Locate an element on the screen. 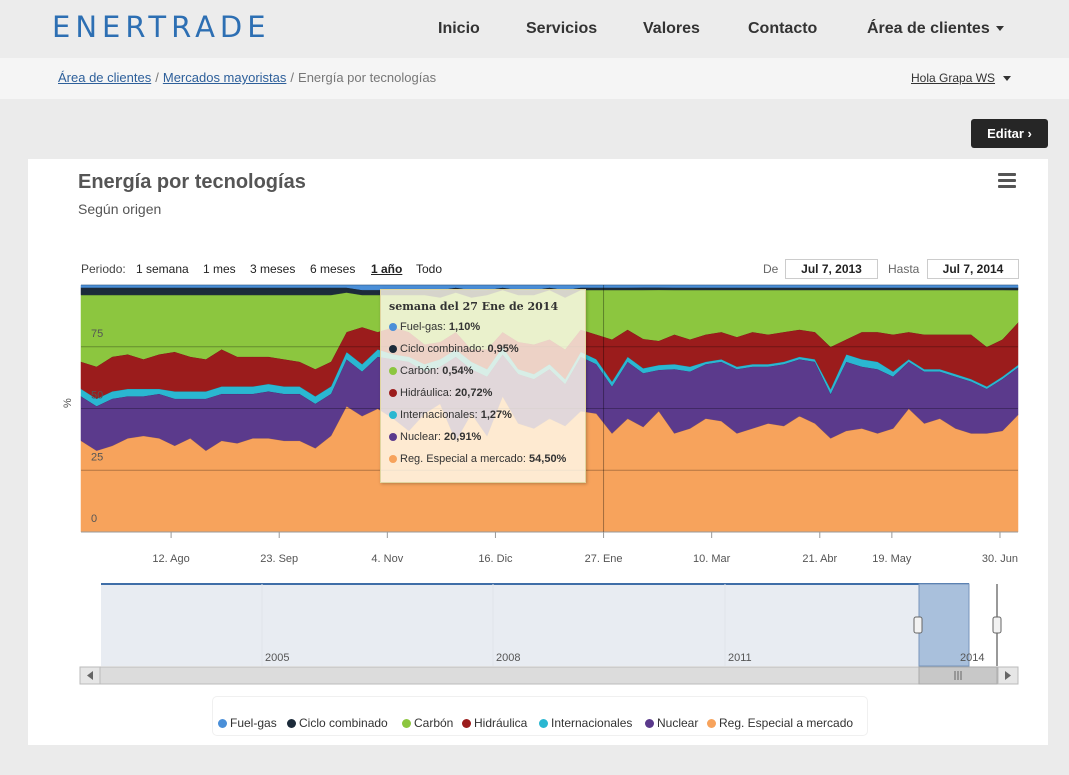  x-tick-label: 23. Sep is located at coordinates (279, 559).